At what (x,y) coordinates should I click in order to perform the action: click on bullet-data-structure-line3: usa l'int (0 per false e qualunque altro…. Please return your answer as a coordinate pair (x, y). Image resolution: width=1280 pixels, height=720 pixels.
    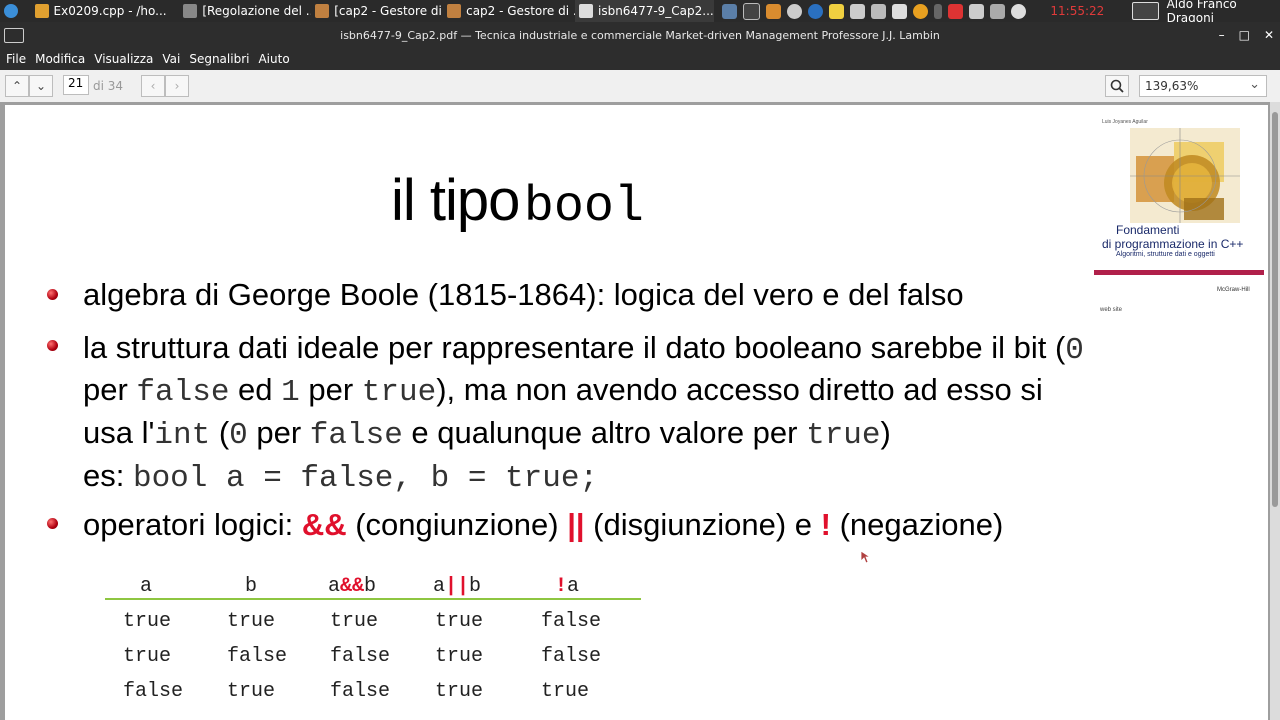
    Looking at the image, I should click on (487, 434).